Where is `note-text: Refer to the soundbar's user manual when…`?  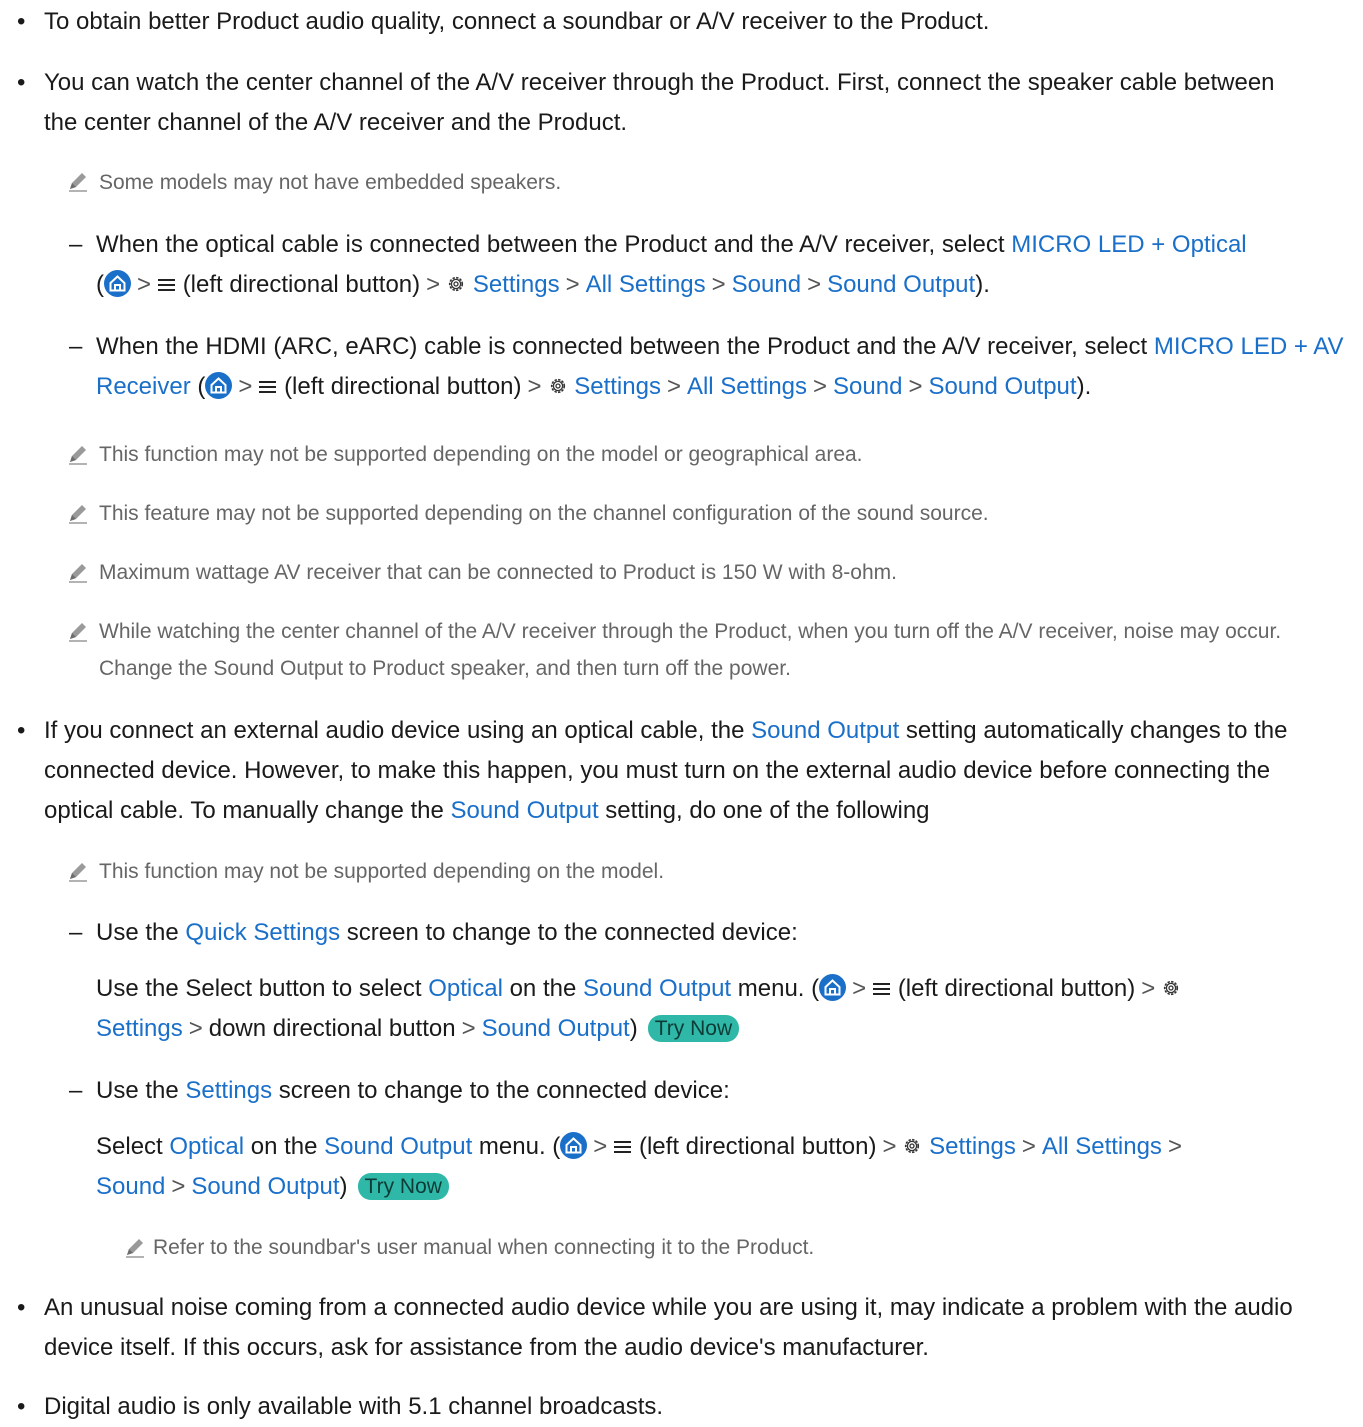 note-text: Refer to the soundbar's user manual when… is located at coordinates (484, 1247).